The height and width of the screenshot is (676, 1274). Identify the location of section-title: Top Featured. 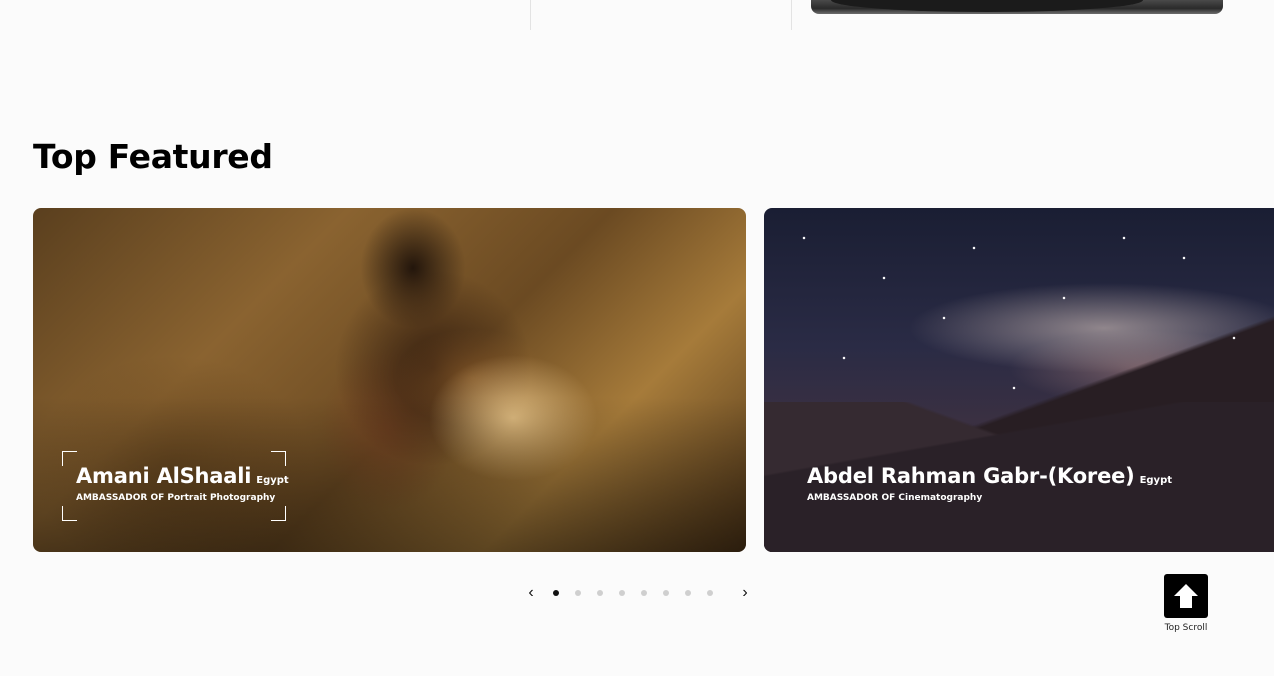
(153, 156).